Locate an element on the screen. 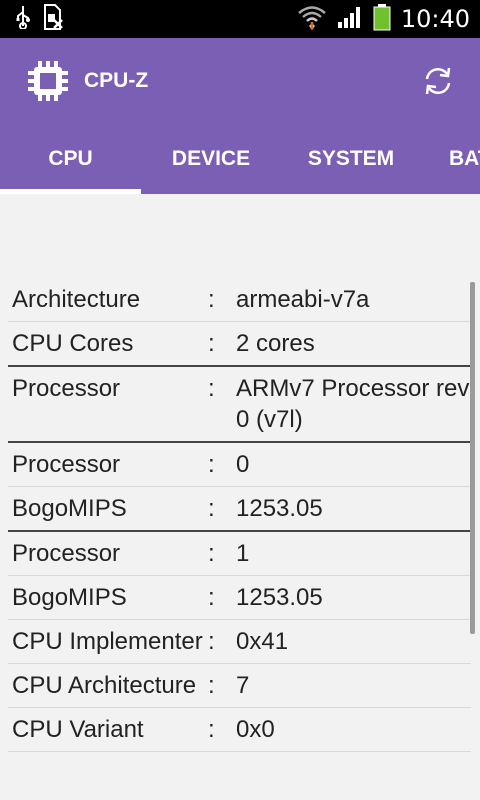 This screenshot has height=800, width=480. list-item: Processor : 1 is located at coordinates (239, 554).